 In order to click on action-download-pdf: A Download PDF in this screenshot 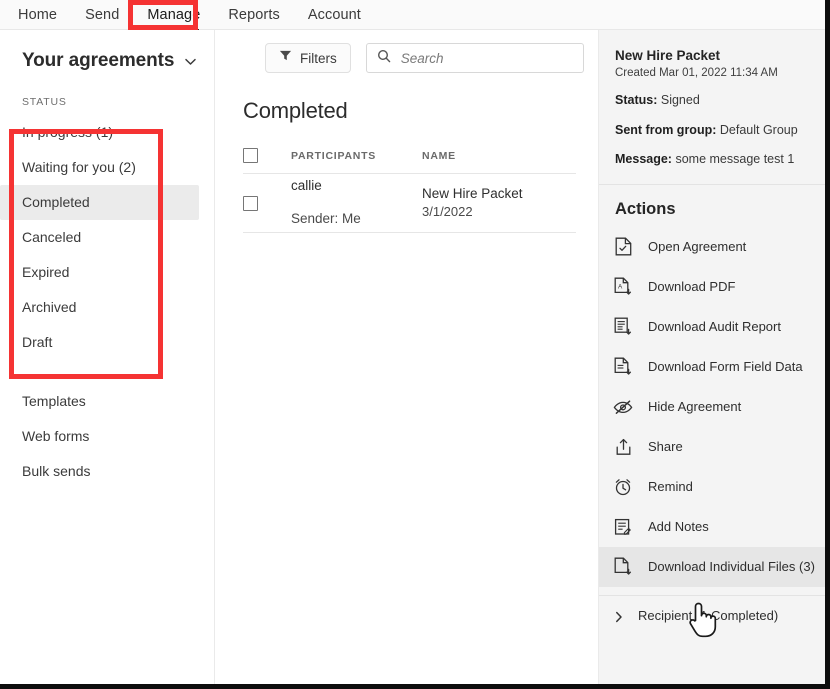, I will do `click(712, 287)`.